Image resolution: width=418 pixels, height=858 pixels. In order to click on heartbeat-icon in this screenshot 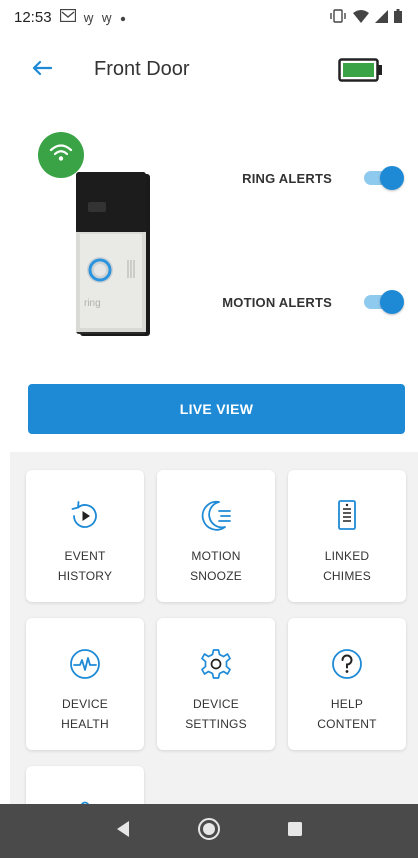, I will do `click(85, 664)`.